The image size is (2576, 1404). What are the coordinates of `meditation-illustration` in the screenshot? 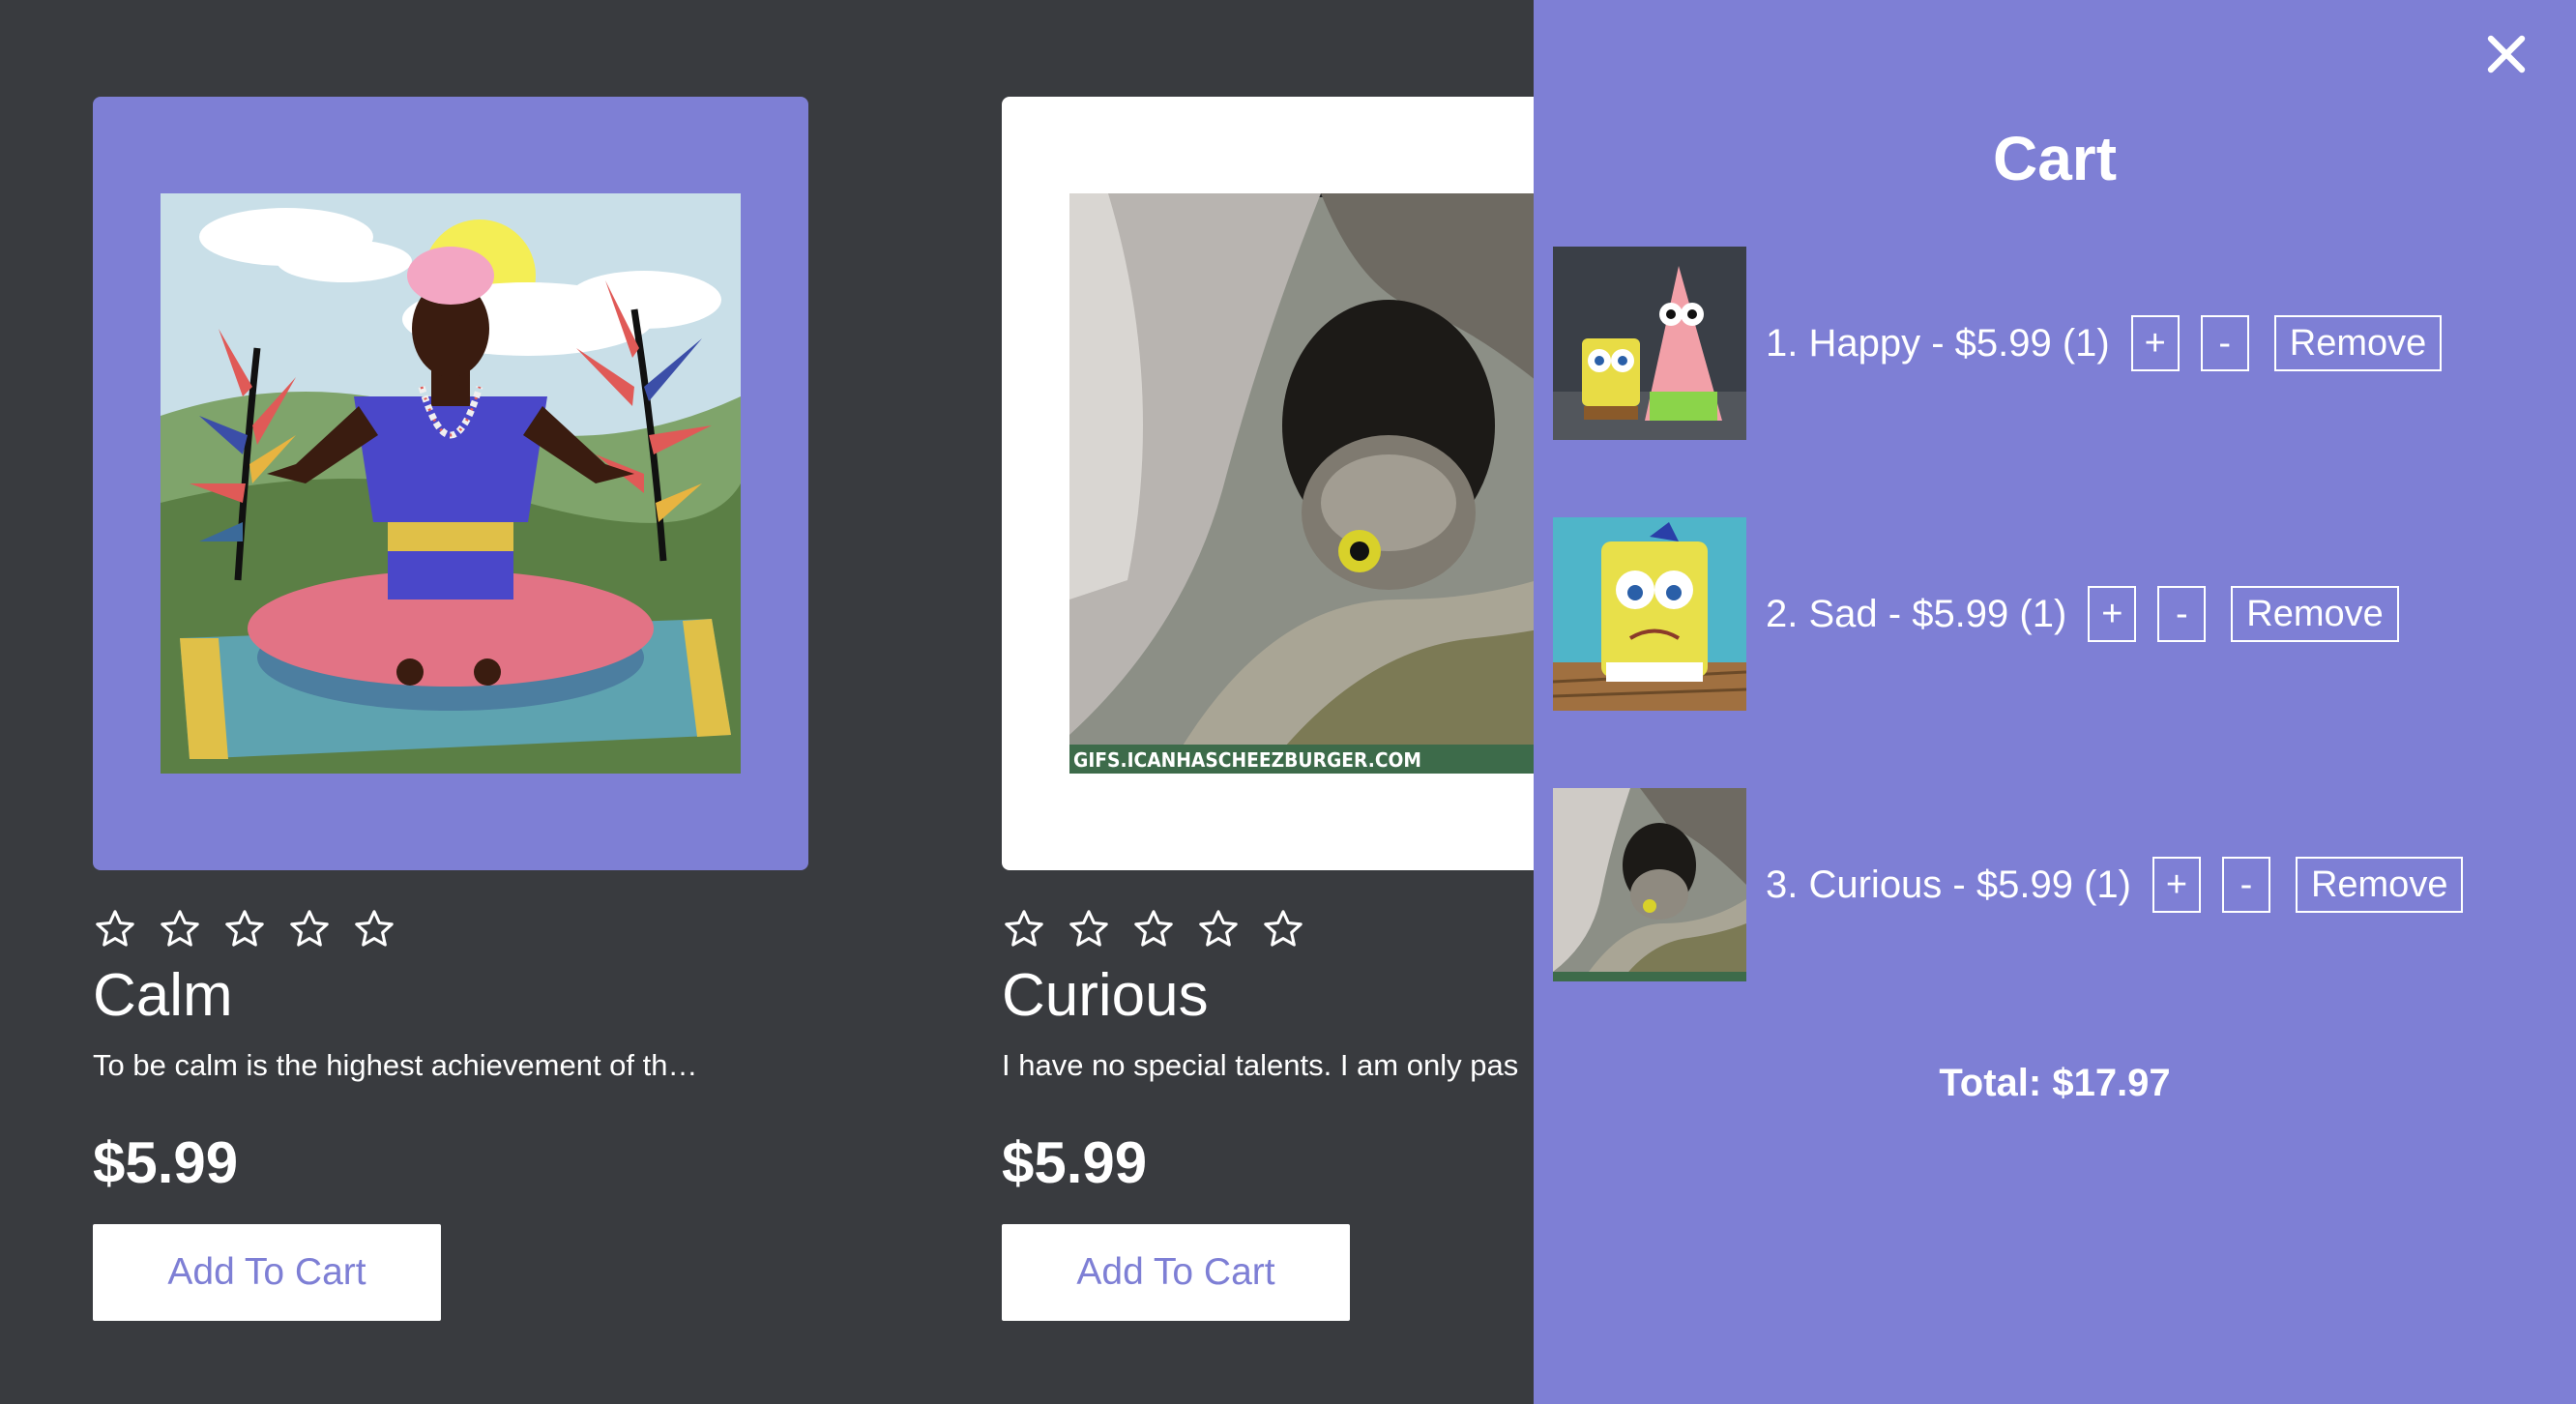 It's located at (451, 484).